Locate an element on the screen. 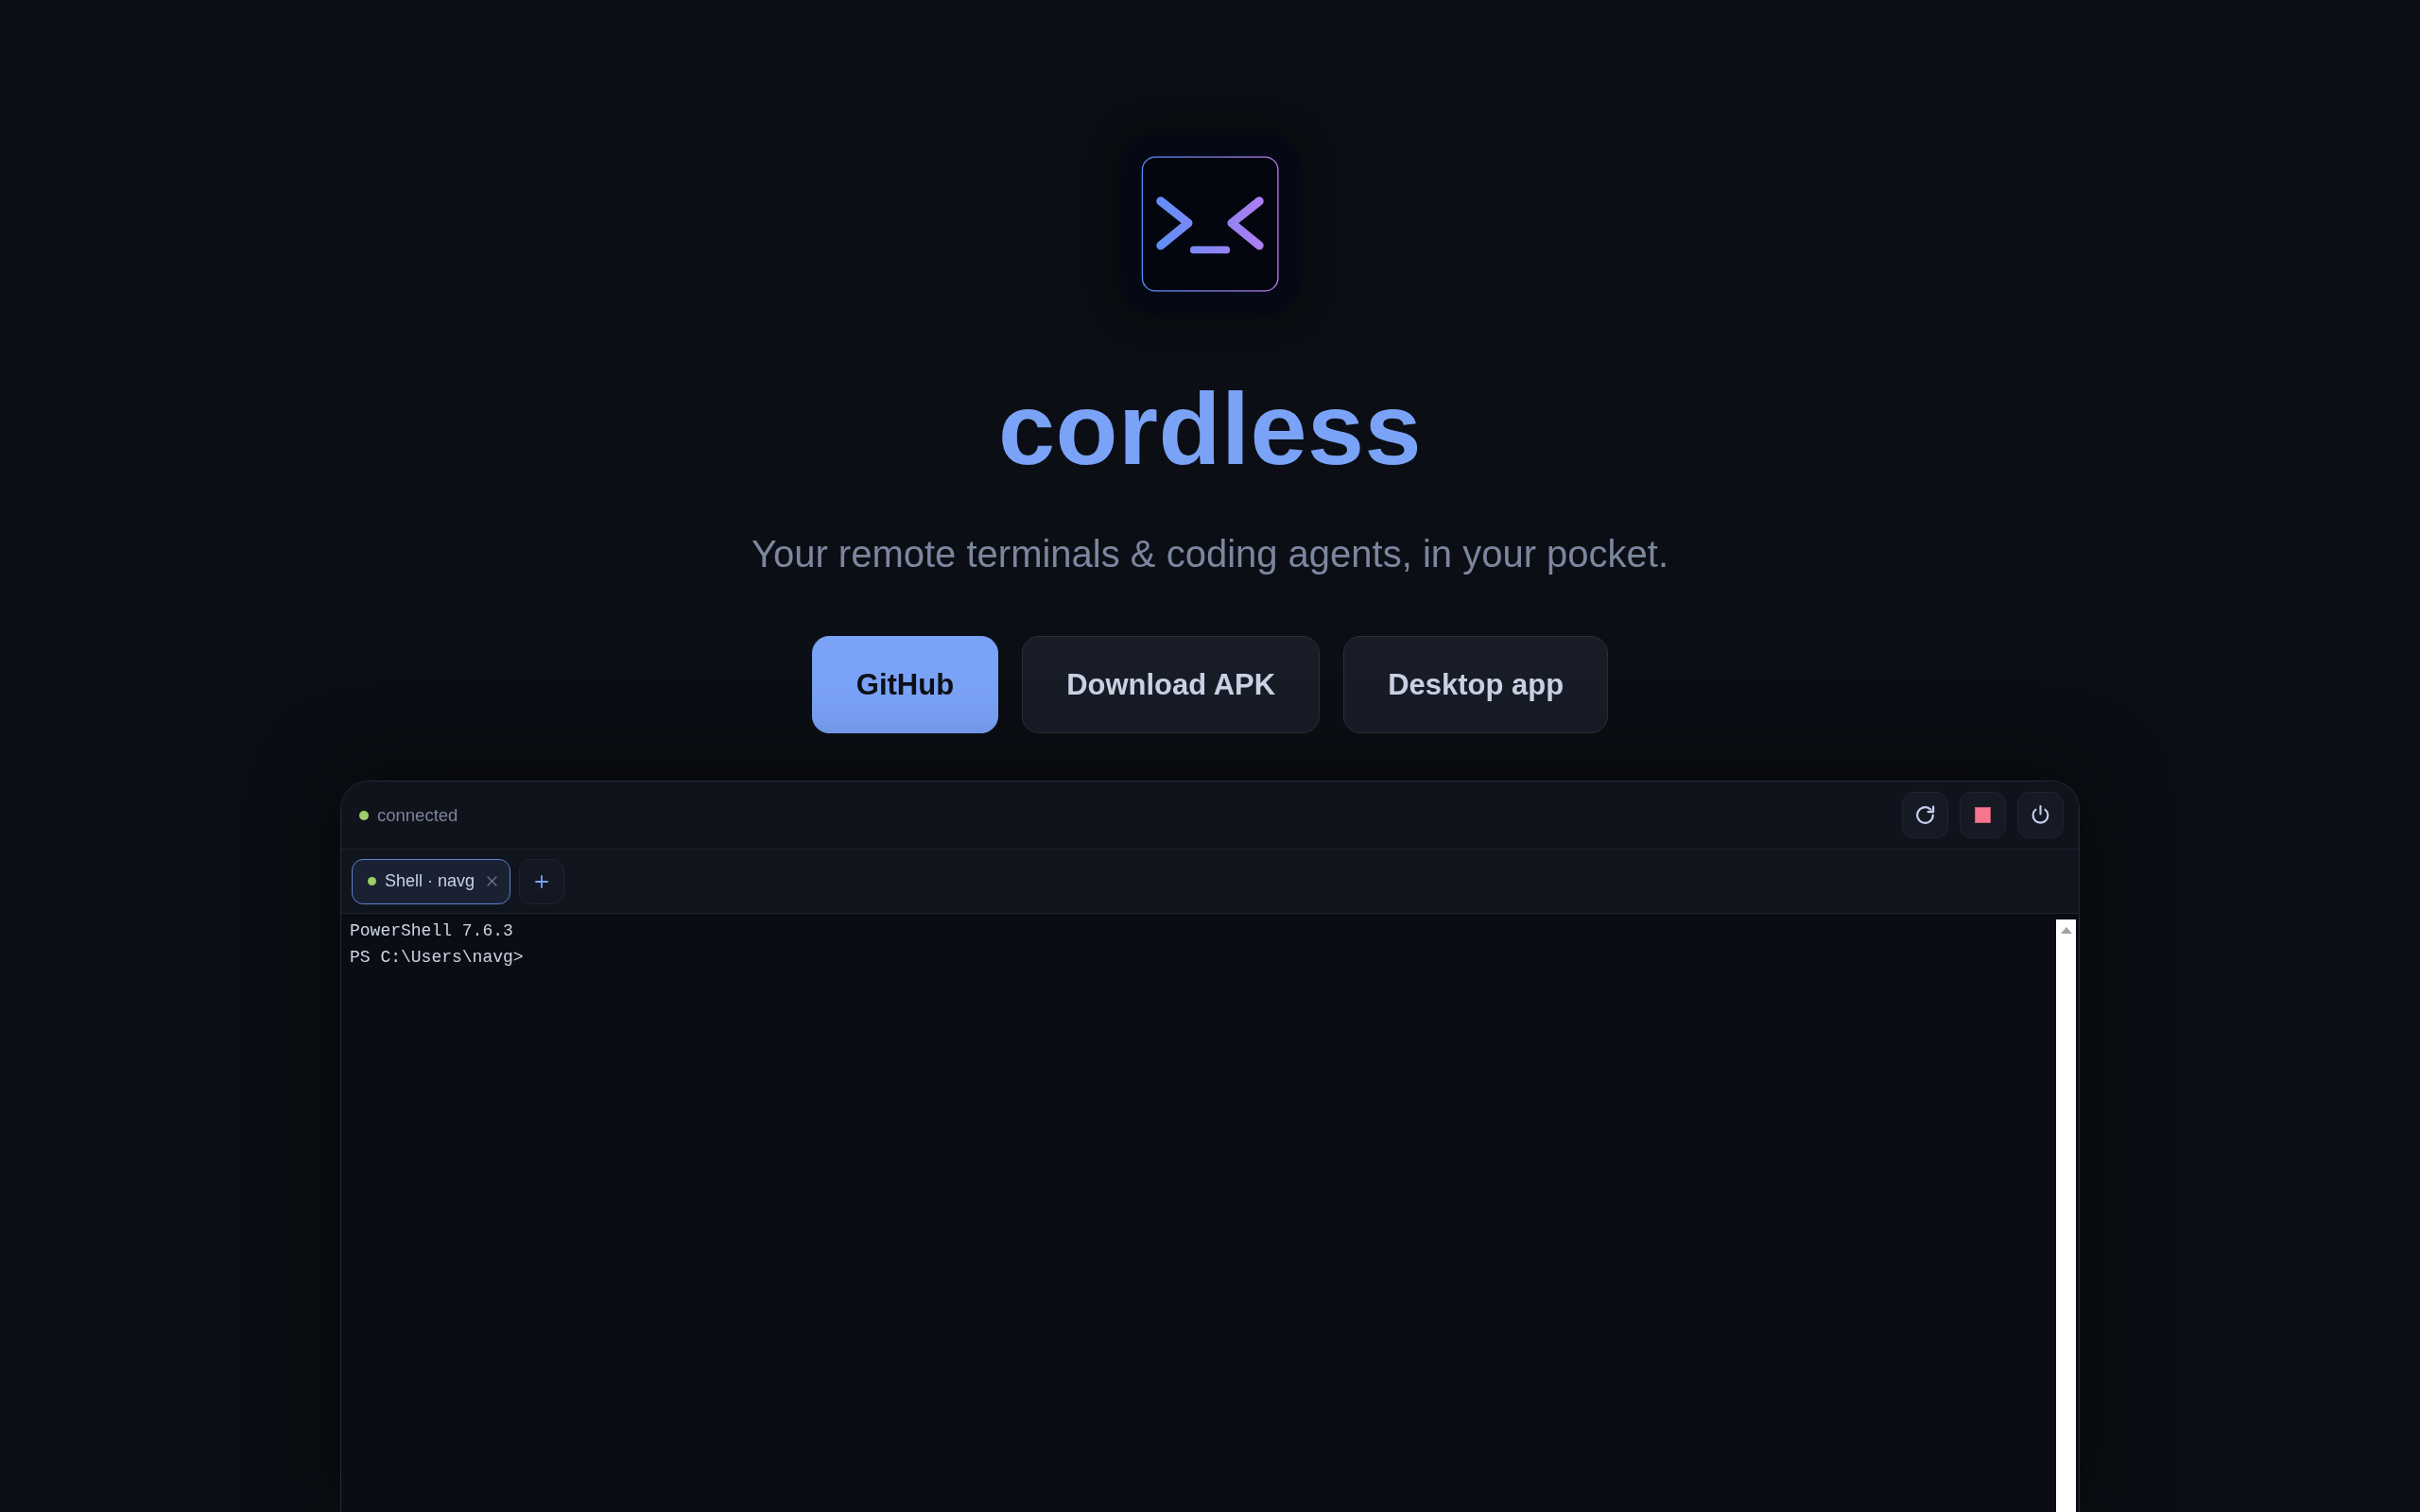 This screenshot has height=1512, width=2420. power-icon is located at coordinates (2040, 815).